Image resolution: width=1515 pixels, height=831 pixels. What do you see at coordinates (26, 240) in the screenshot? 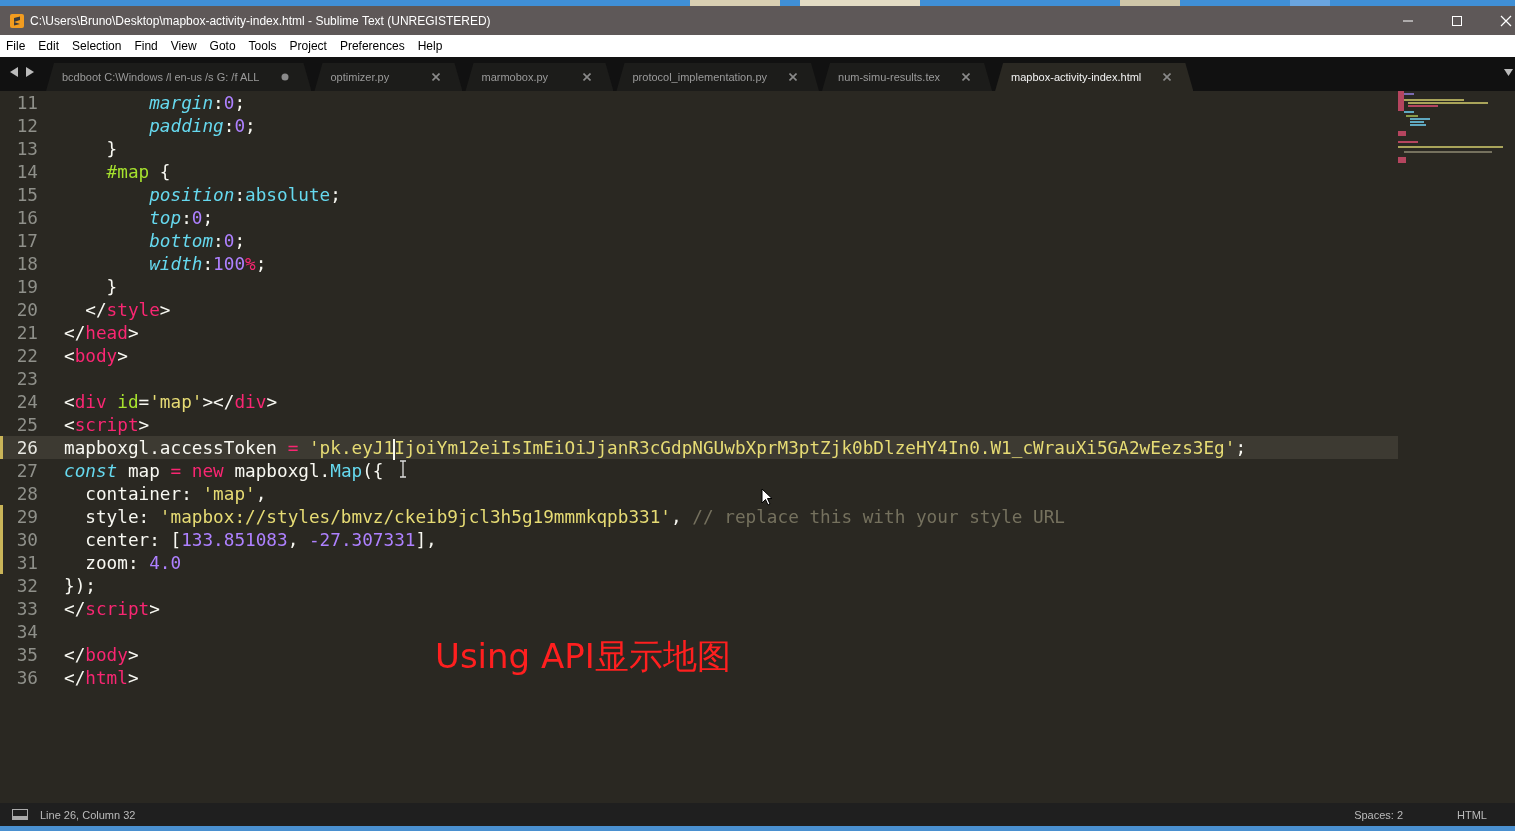
I see `line-number: 17` at bounding box center [26, 240].